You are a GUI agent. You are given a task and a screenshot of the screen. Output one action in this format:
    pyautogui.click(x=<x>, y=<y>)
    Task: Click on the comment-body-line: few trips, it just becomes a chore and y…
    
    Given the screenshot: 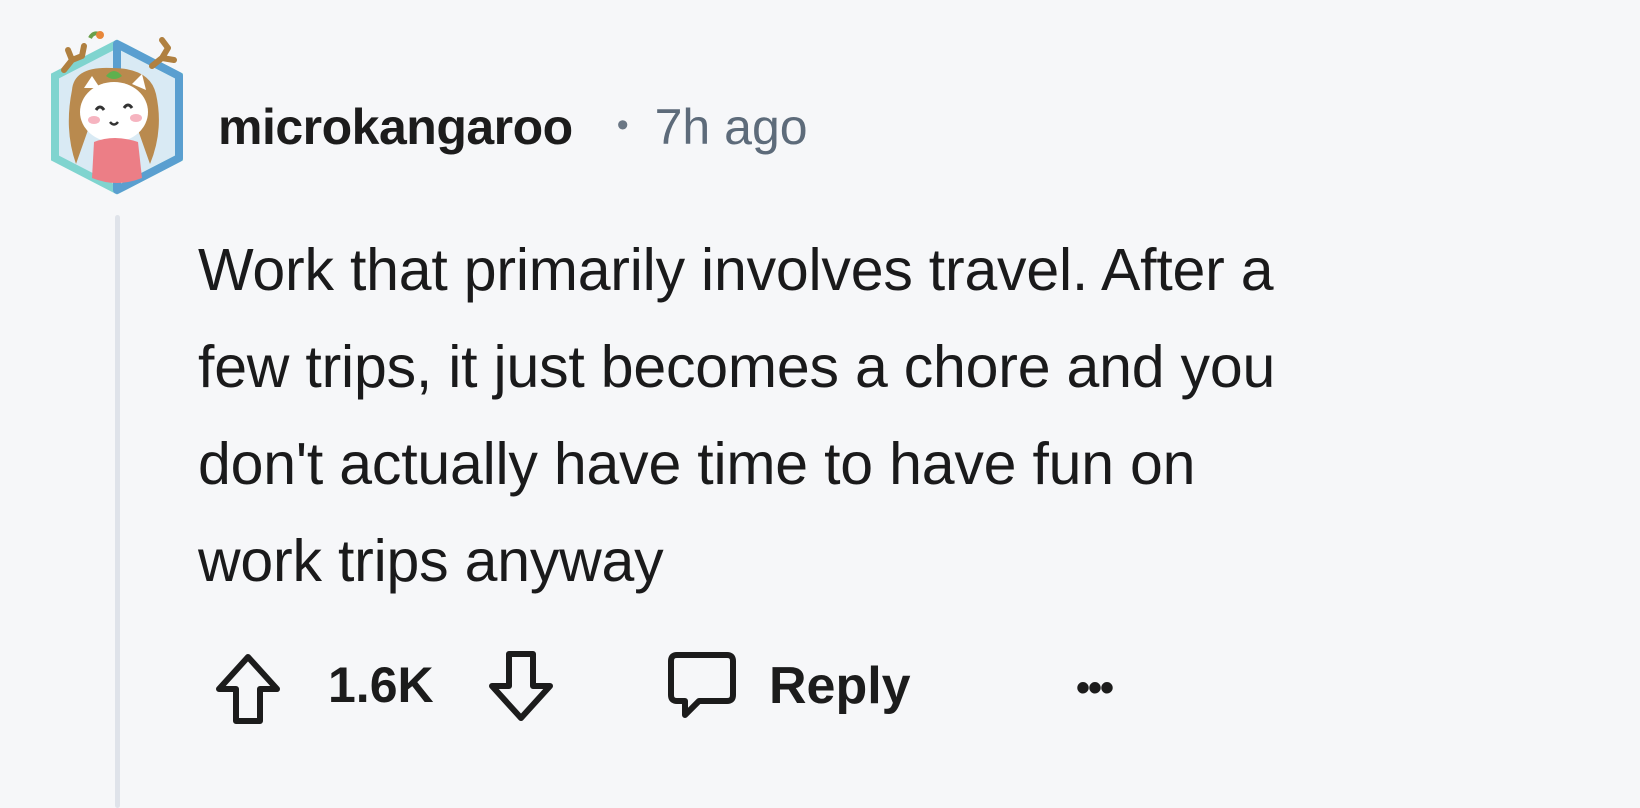 What is the action you would take?
    pyautogui.click(x=737, y=367)
    